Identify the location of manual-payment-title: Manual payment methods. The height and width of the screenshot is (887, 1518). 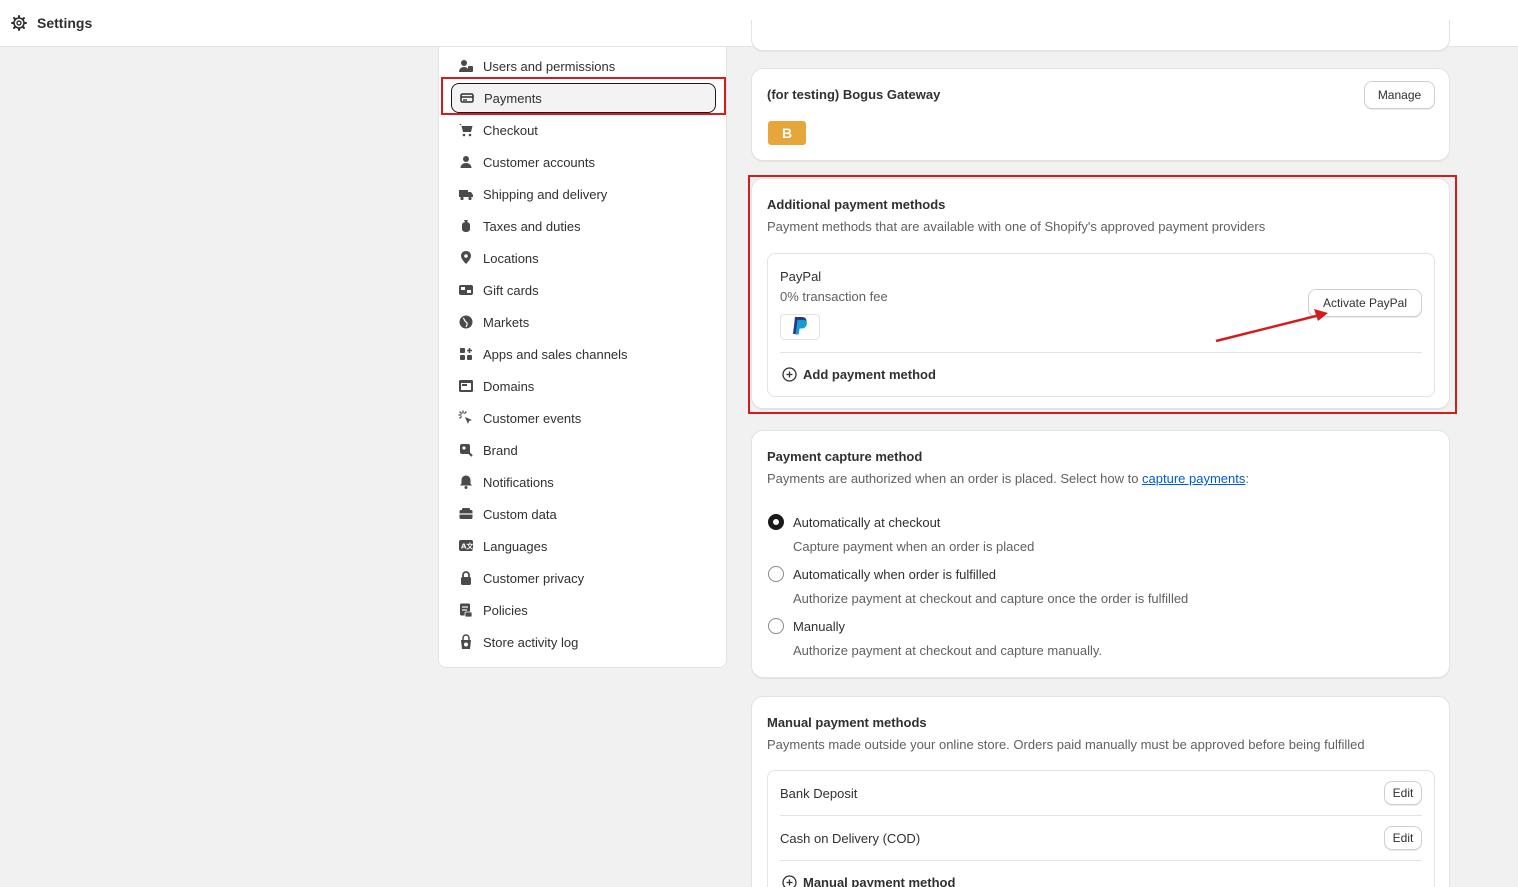
(847, 722).